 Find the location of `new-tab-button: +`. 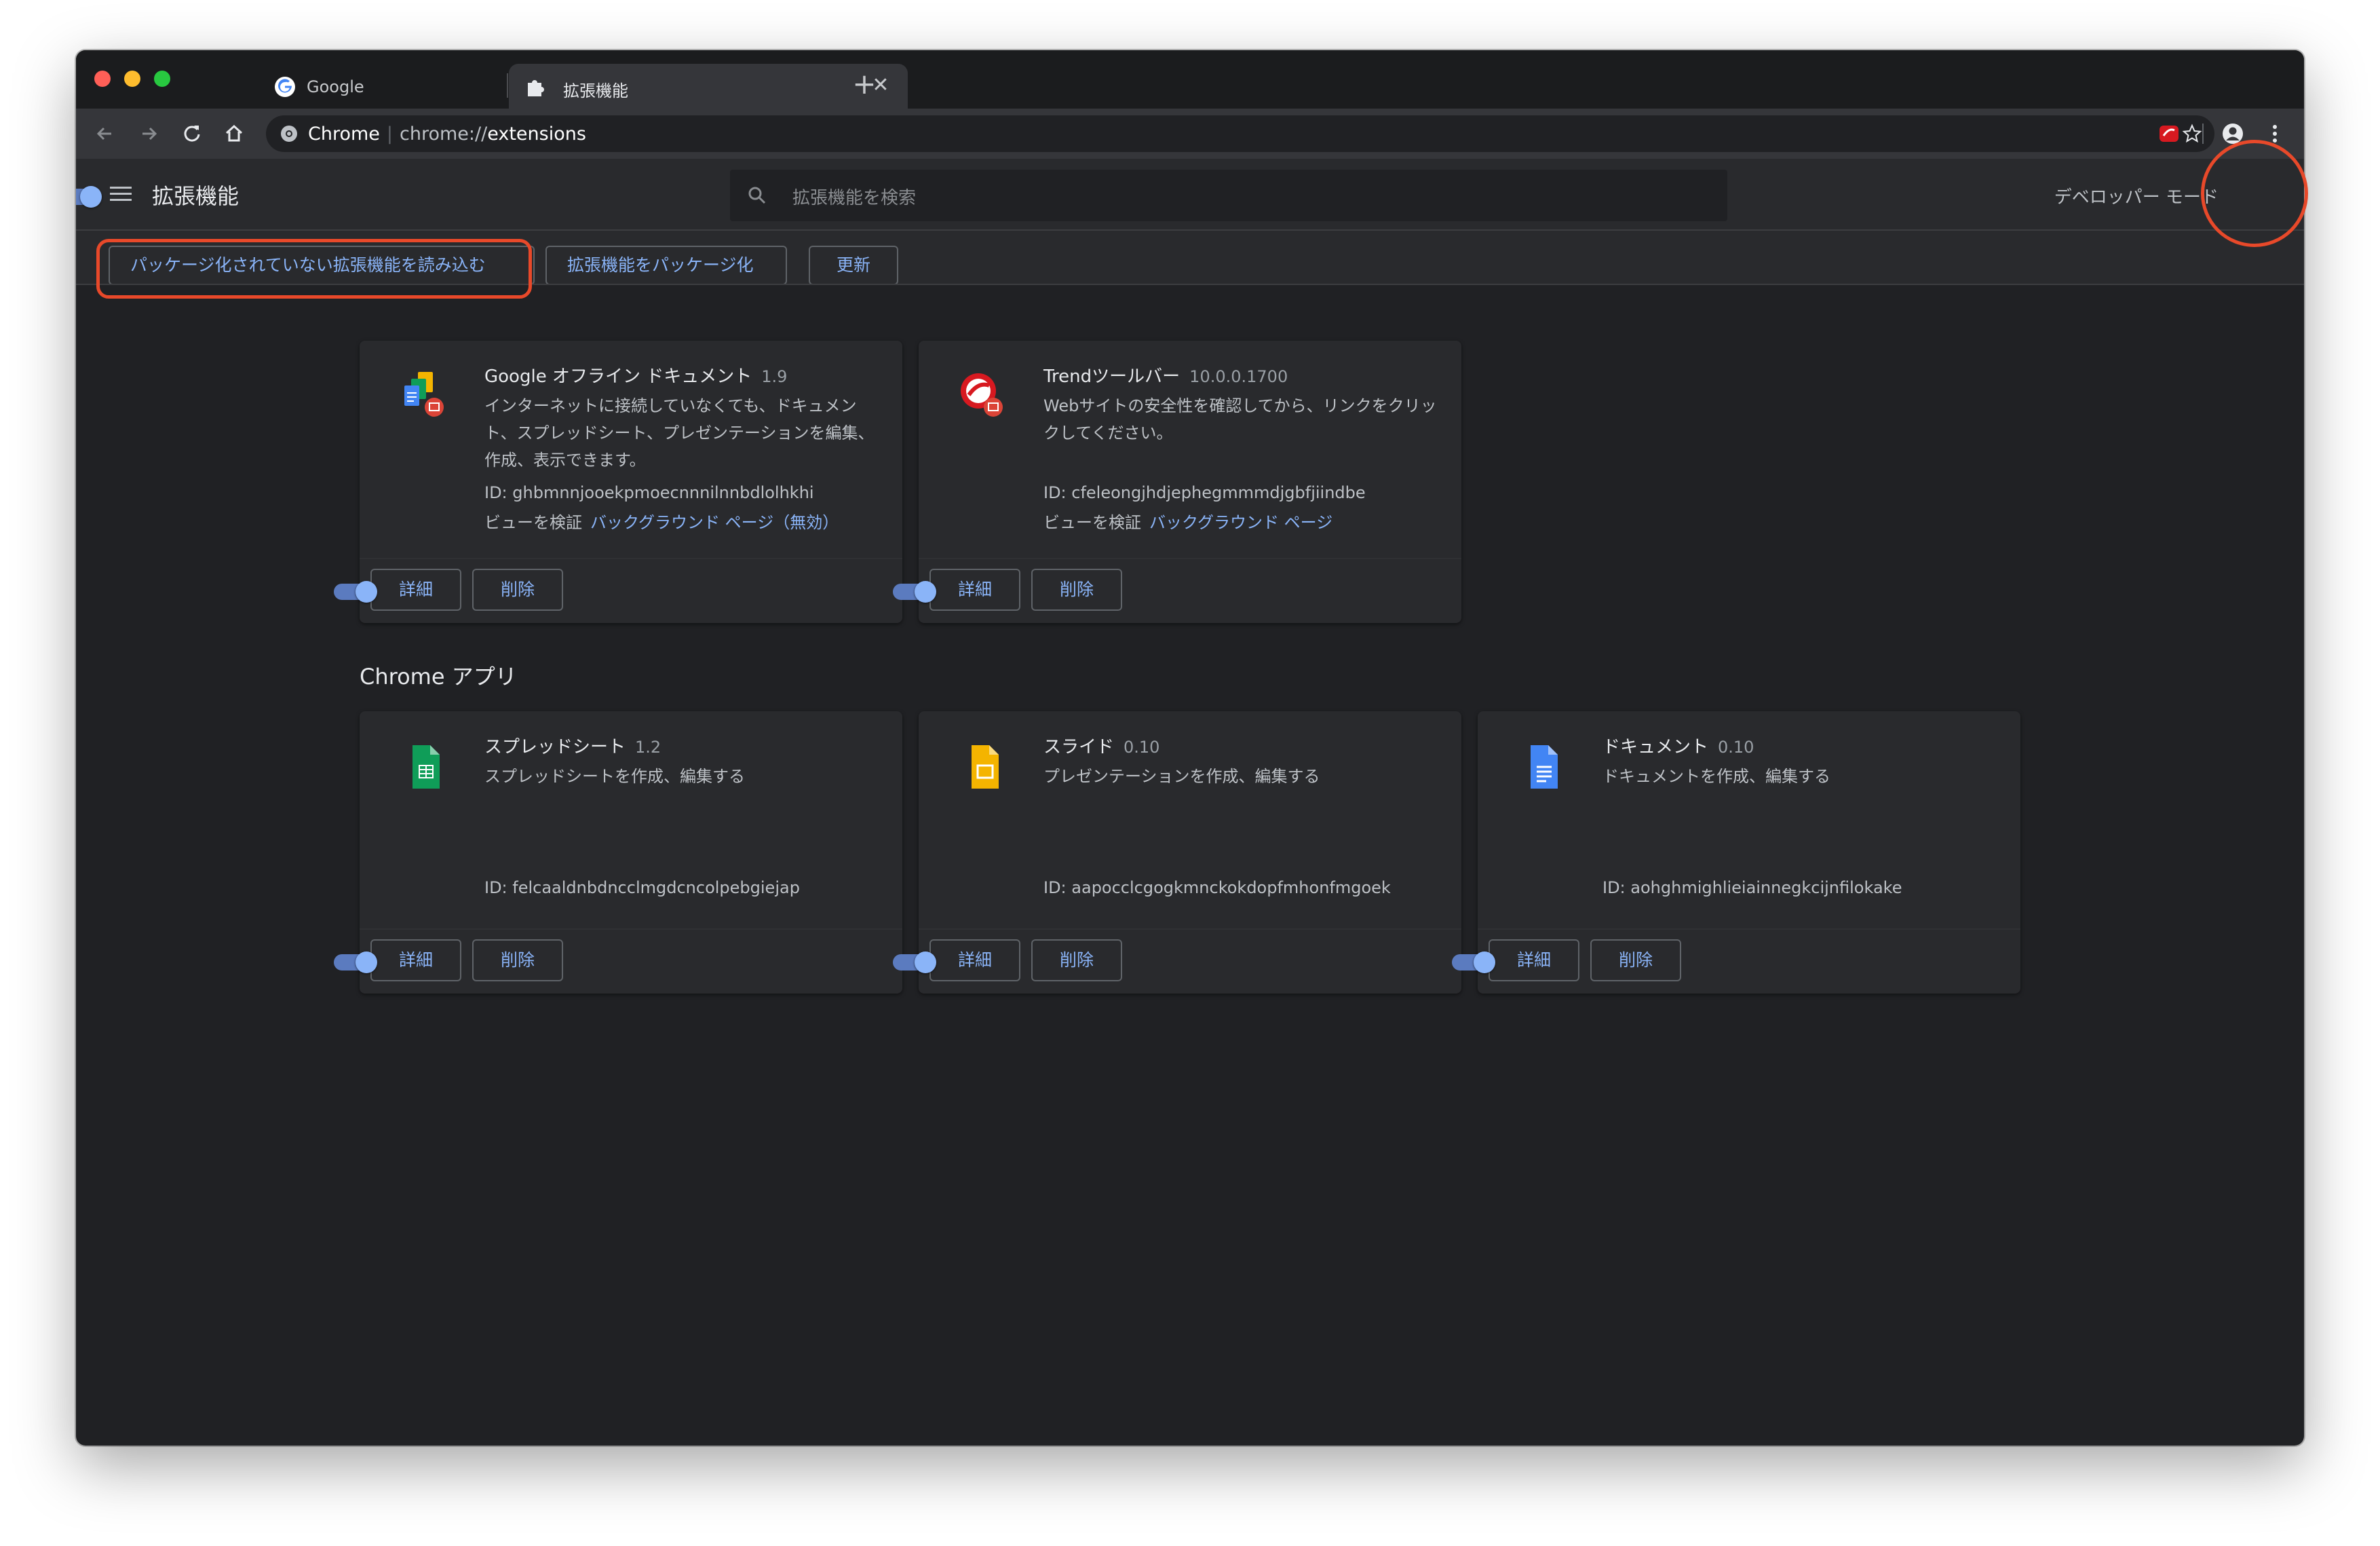

new-tab-button: + is located at coordinates (864, 84).